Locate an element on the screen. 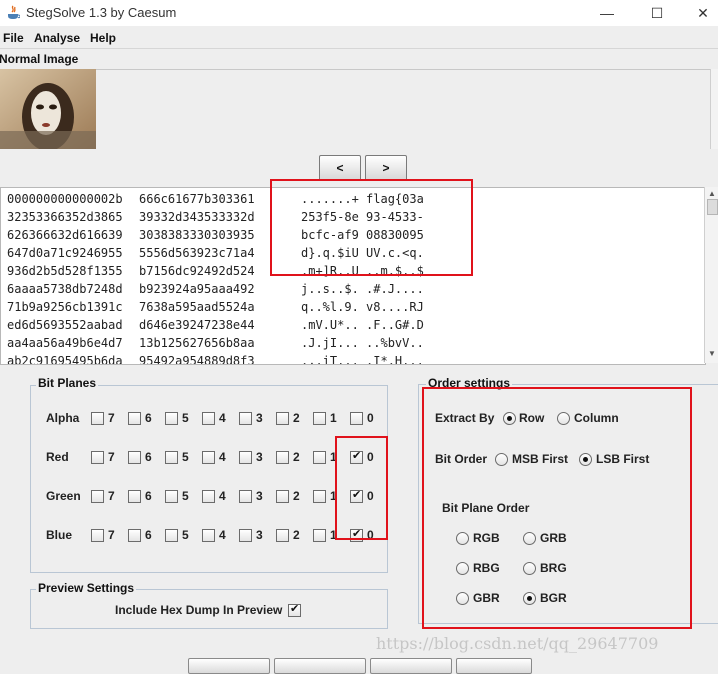 Image resolution: width=718 pixels, height=674 pixels. image-section-label: Normal Image is located at coordinates (39, 59).